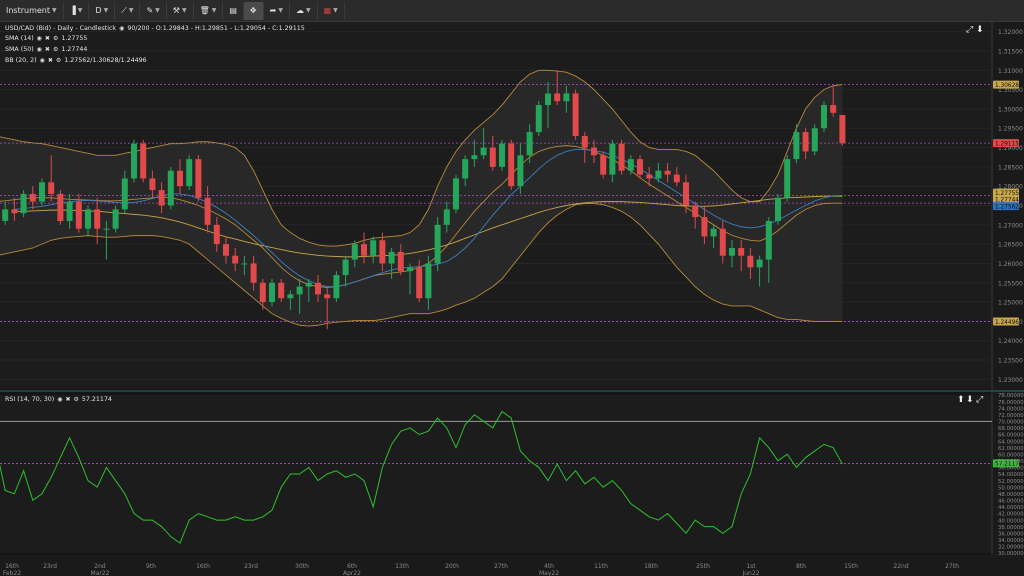  Describe the element at coordinates (1010, 303) in the screenshot. I see `price-tick-label: 1.25000` at that location.